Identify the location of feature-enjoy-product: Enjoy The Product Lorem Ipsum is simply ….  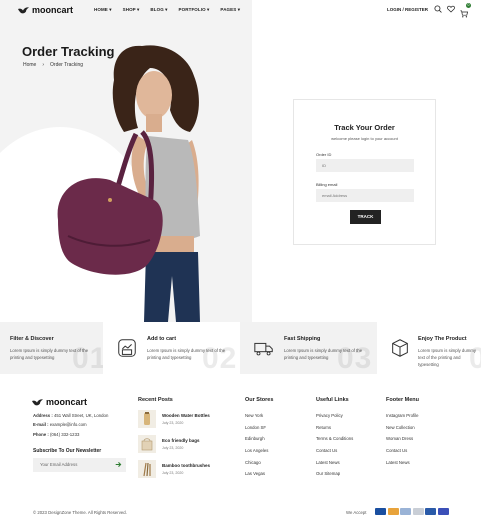
(429, 348).